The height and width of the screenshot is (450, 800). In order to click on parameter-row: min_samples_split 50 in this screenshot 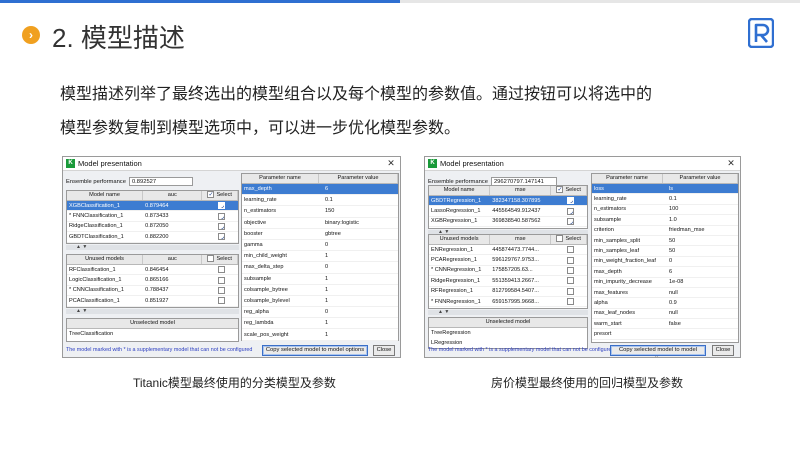, I will do `click(665, 241)`.